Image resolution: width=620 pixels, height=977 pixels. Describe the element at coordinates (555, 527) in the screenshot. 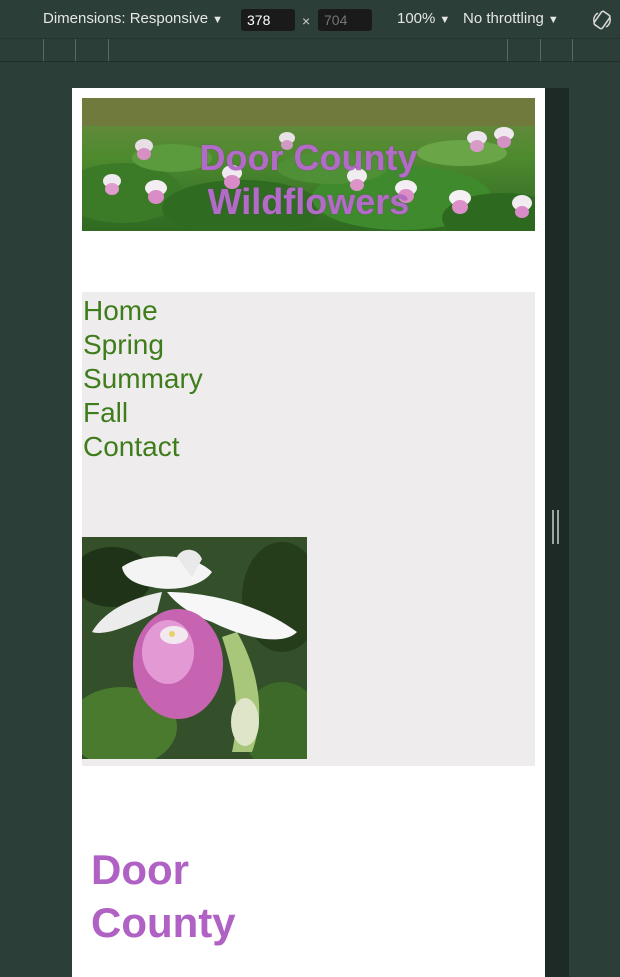

I see `viewport-resize-handle` at that location.